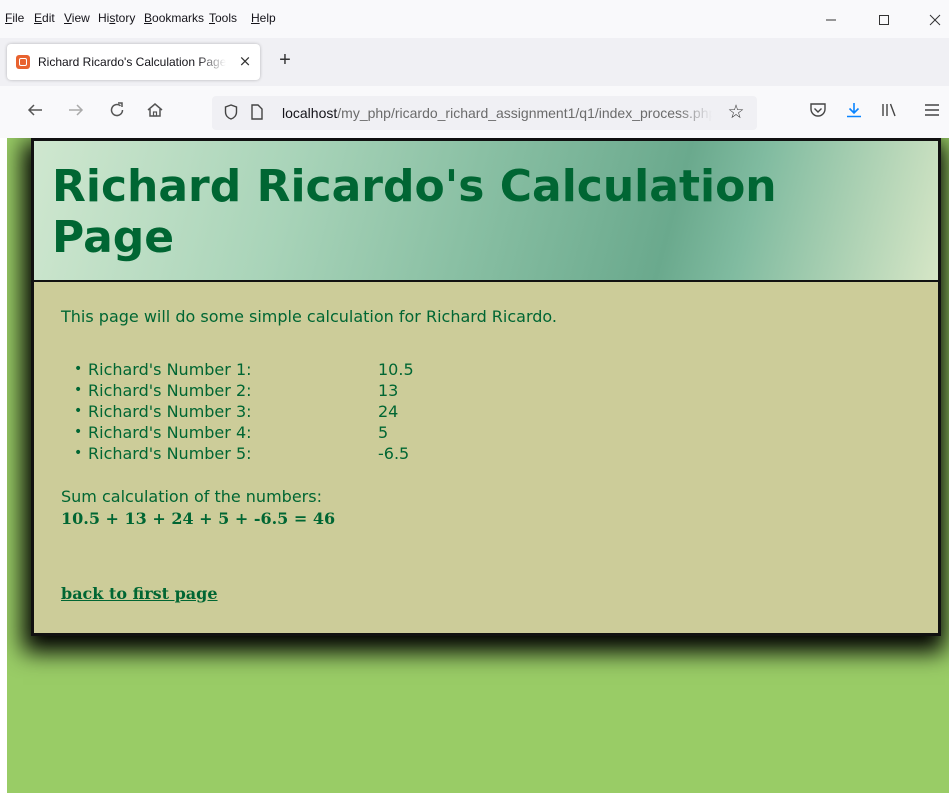 This screenshot has width=949, height=793. What do you see at coordinates (117, 113) in the screenshot?
I see `reload-icon` at bounding box center [117, 113].